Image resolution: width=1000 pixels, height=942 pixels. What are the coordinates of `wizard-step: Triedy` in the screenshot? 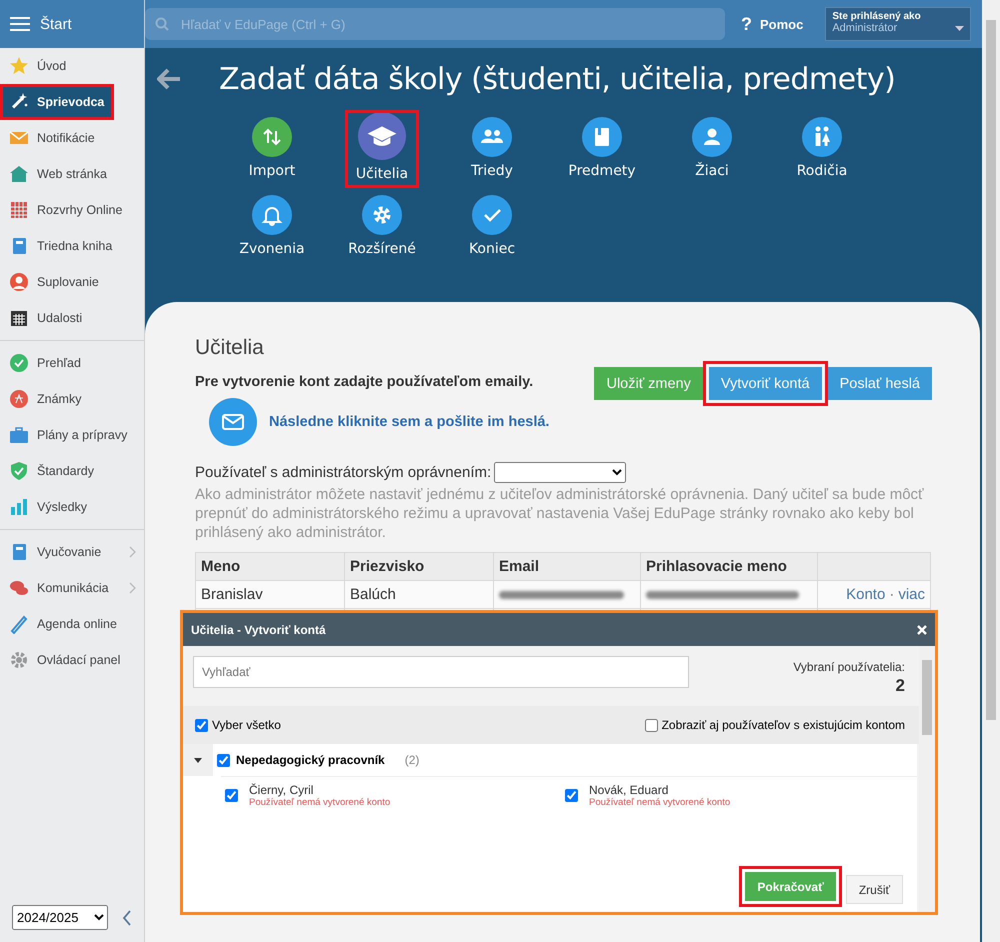 It's located at (492, 149).